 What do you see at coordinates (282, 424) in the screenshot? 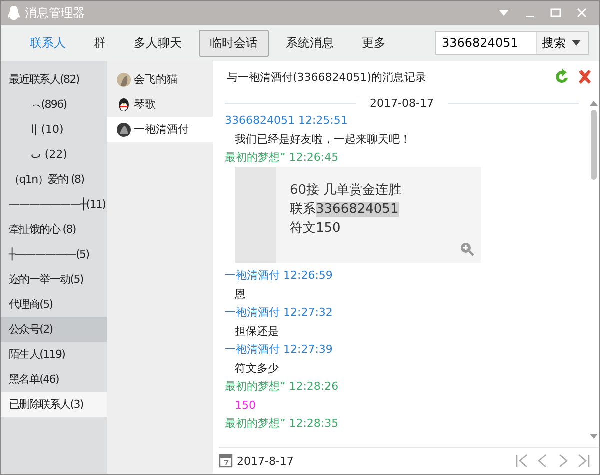
I see `message-sender: 最初的梦想” 12:28:35` at bounding box center [282, 424].